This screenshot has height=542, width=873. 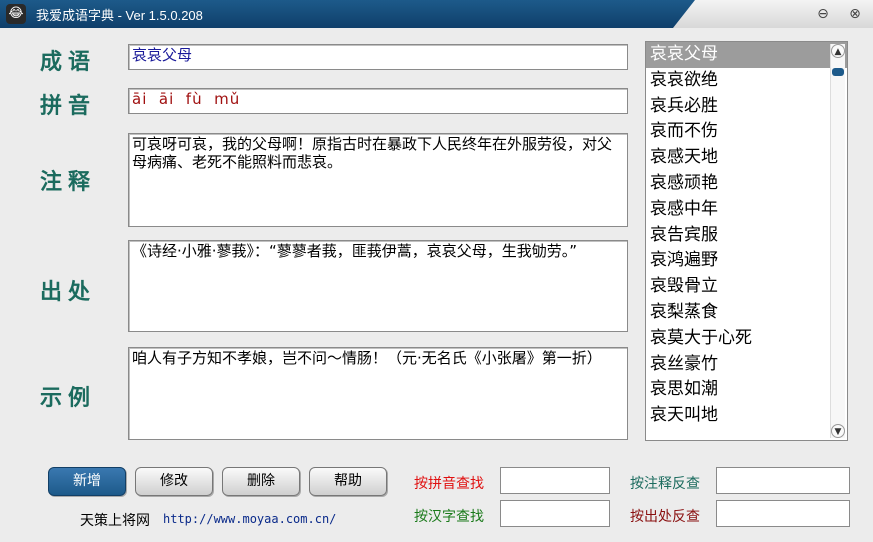 What do you see at coordinates (746, 390) in the screenshot?
I see `list-item: 哀思如潮` at bounding box center [746, 390].